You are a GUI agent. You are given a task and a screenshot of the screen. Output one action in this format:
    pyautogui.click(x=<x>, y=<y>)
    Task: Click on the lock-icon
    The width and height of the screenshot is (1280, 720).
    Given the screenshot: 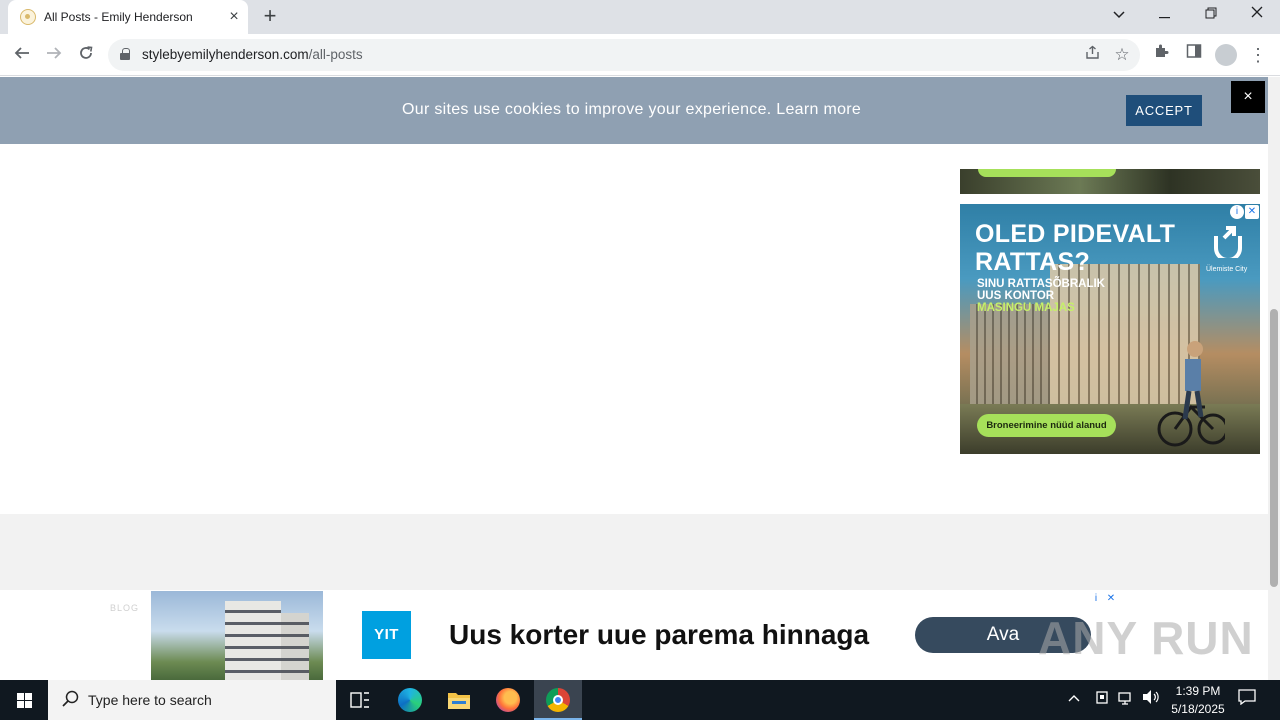 What is the action you would take?
    pyautogui.click(x=125, y=54)
    